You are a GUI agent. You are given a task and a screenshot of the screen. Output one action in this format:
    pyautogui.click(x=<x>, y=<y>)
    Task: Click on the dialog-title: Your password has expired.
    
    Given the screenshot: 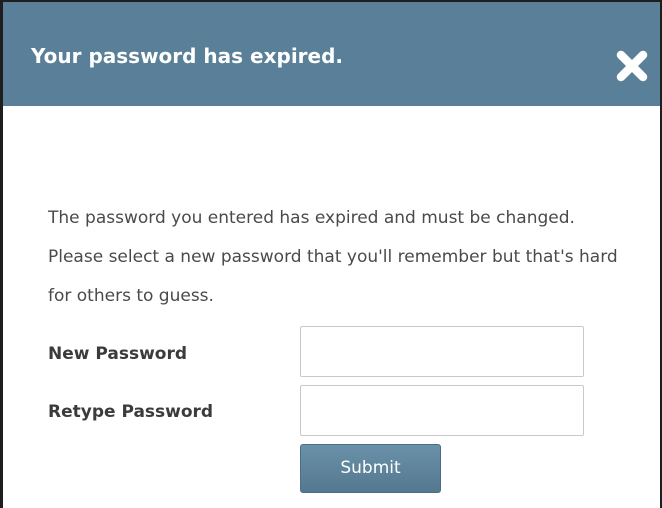 What is the action you would take?
    pyautogui.click(x=187, y=56)
    